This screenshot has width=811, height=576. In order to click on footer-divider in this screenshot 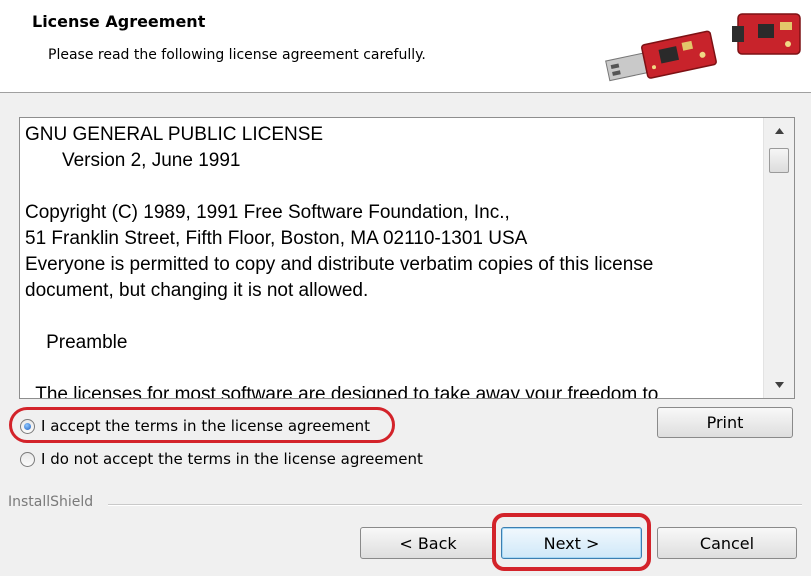, I will do `click(455, 505)`.